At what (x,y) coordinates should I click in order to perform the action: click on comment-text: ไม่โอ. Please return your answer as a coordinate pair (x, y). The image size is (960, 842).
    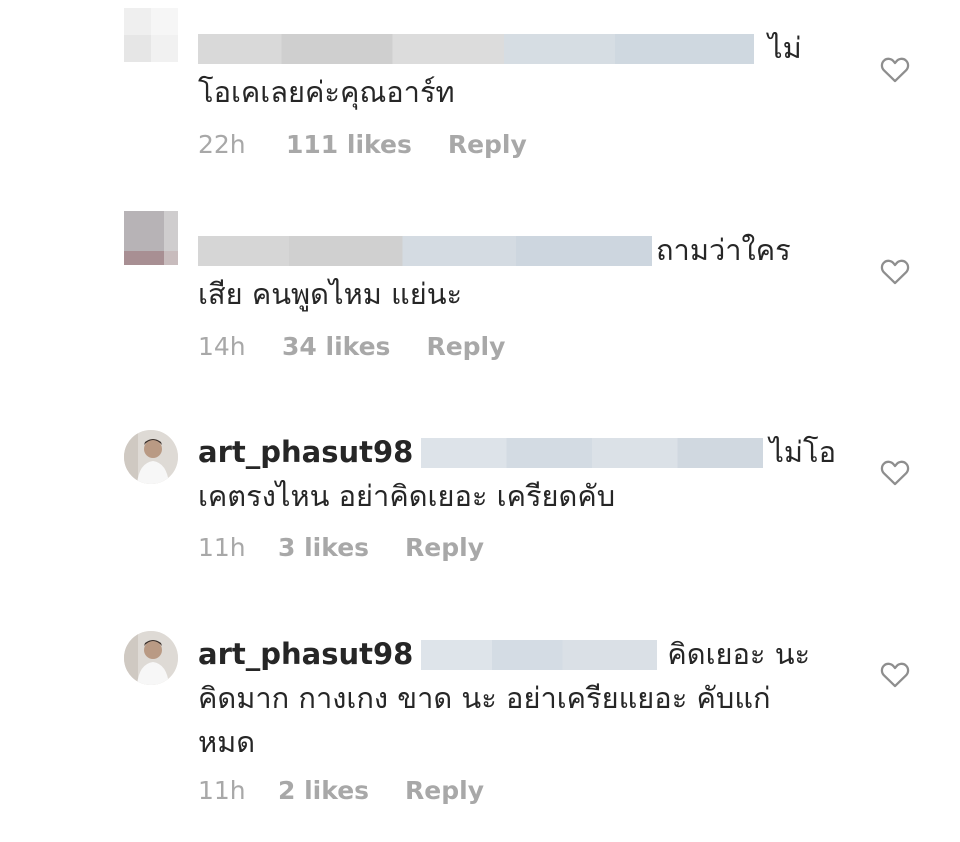
    Looking at the image, I should click on (803, 452).